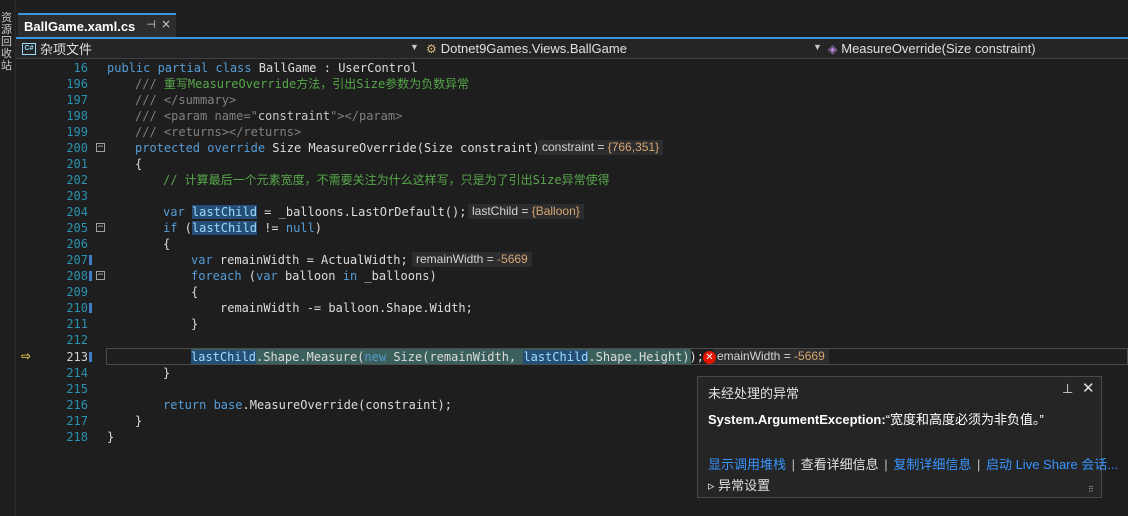 The image size is (1128, 516). I want to click on line-number: 206, so click(77, 244).